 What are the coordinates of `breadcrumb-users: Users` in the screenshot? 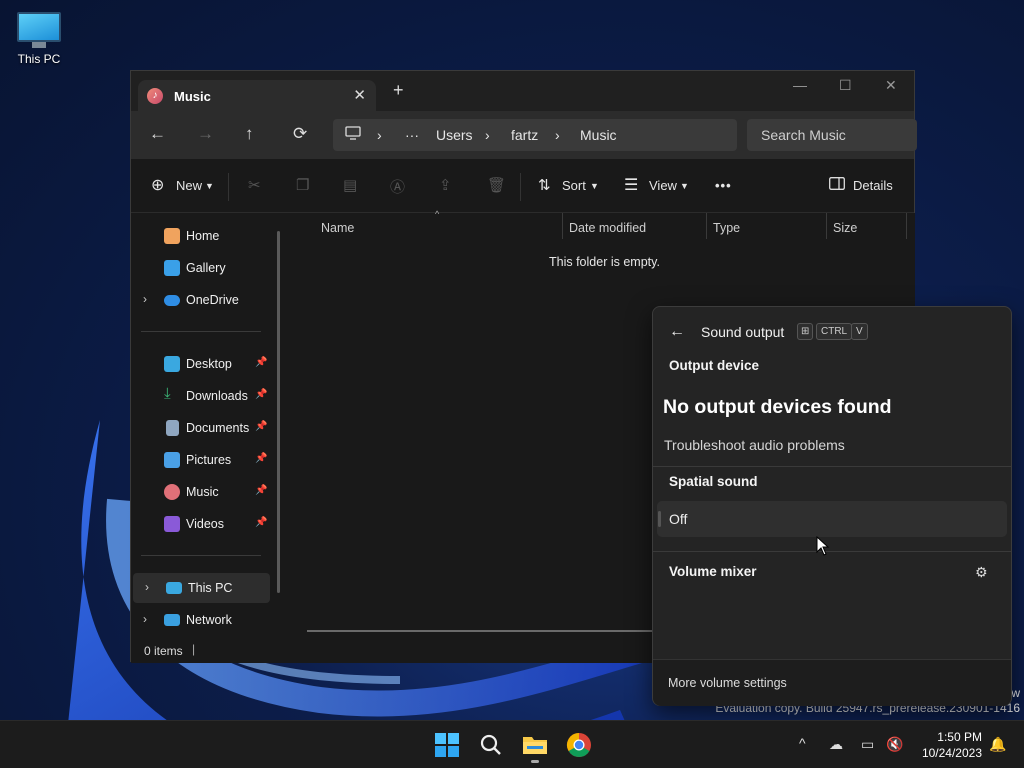 It's located at (454, 135).